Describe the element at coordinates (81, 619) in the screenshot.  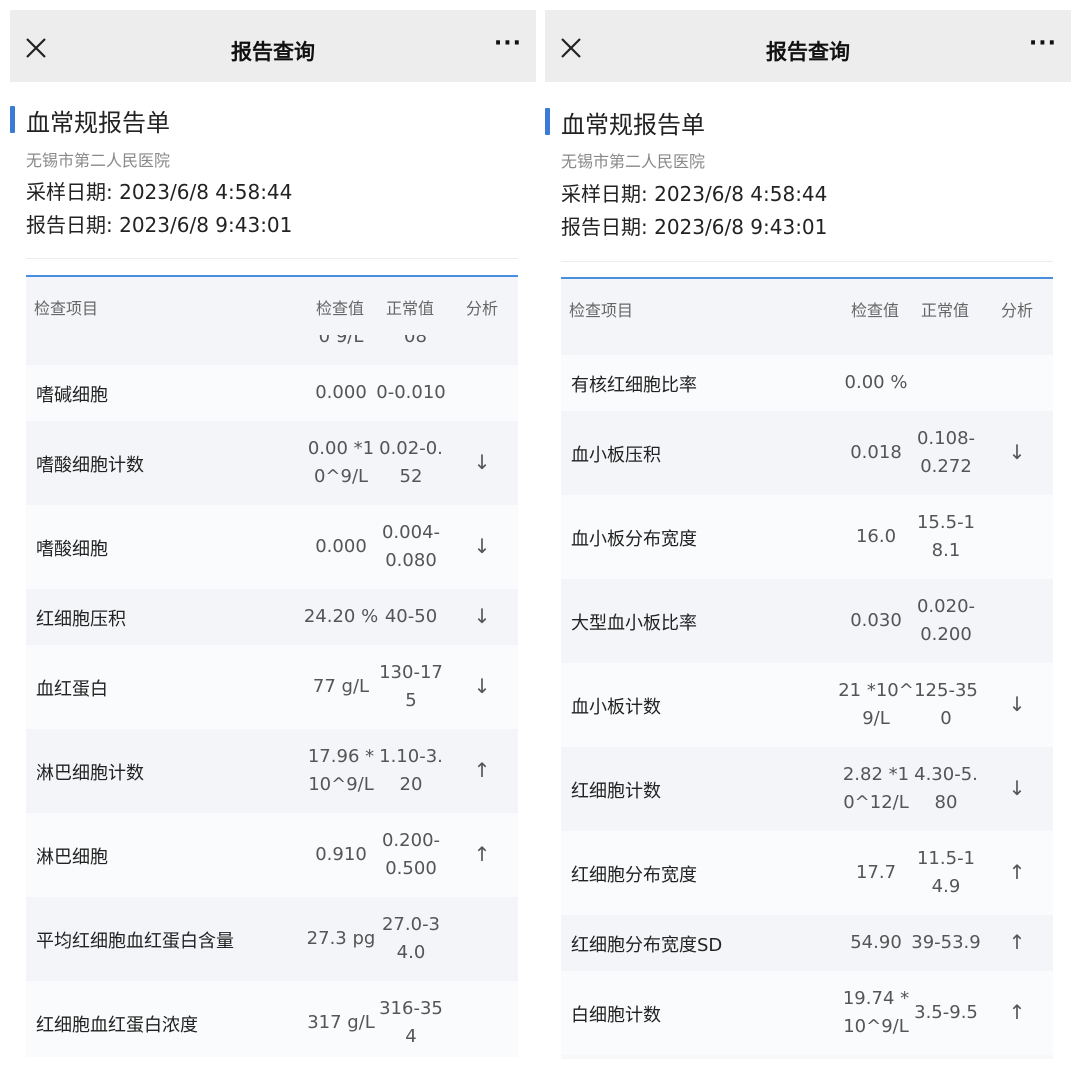
I see `item-name: 红细胞压积` at that location.